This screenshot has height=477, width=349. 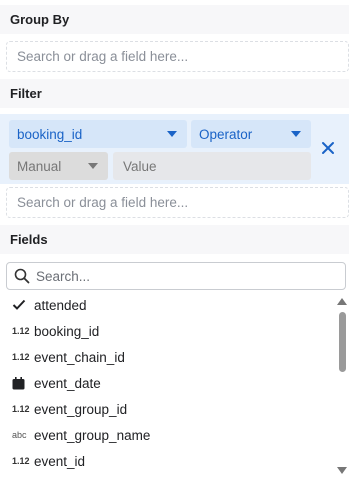 I want to click on field-item-event-id: 1.12 event_id, so click(x=167, y=461).